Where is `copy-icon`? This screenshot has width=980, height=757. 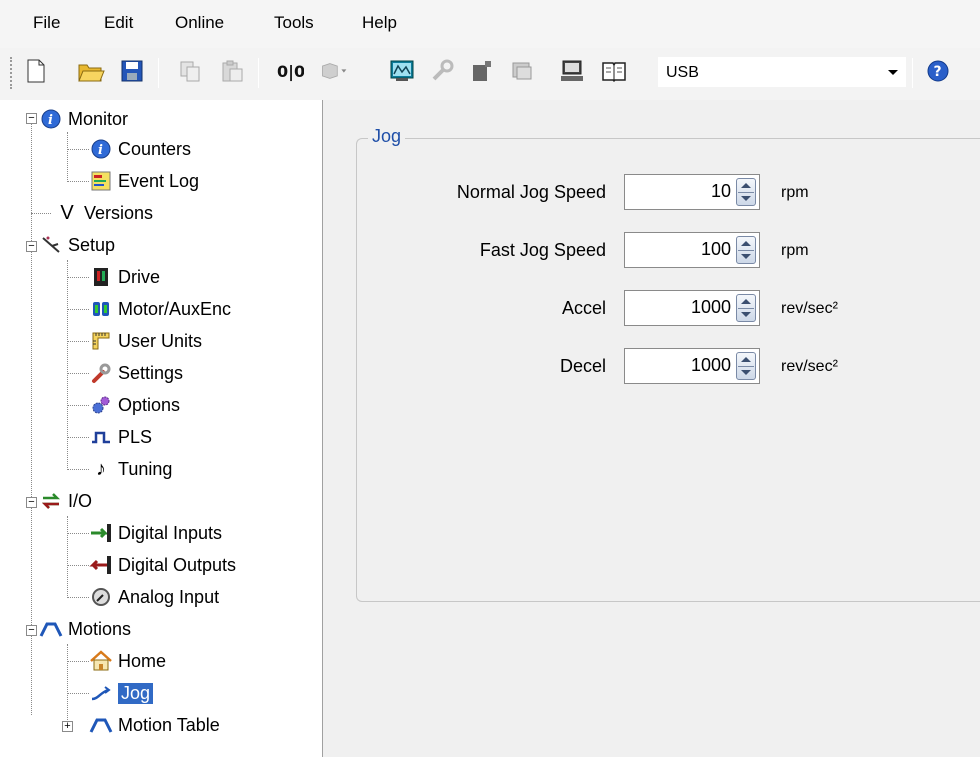
copy-icon is located at coordinates (190, 71).